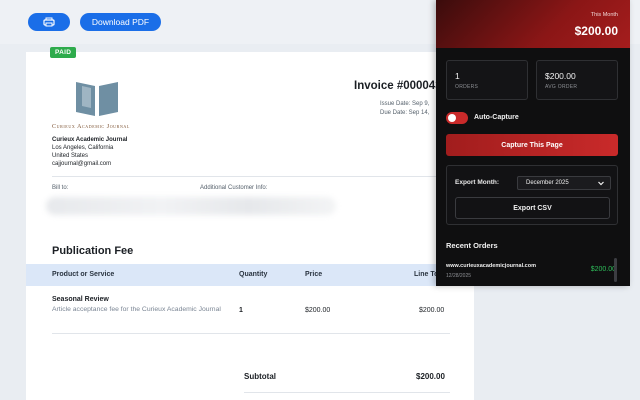 The image size is (640, 400). What do you see at coordinates (347, 392) in the screenshot?
I see `subtotal-divider` at bounding box center [347, 392].